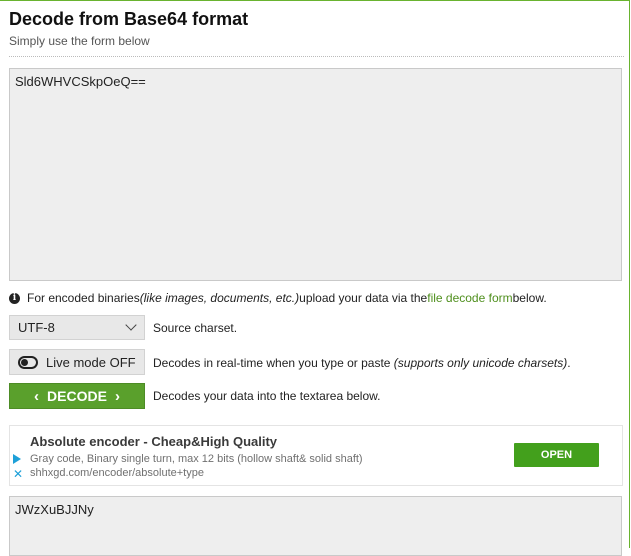 This screenshot has height=556, width=631. Describe the element at coordinates (529, 298) in the screenshot. I see `info-text-after: below.` at that location.